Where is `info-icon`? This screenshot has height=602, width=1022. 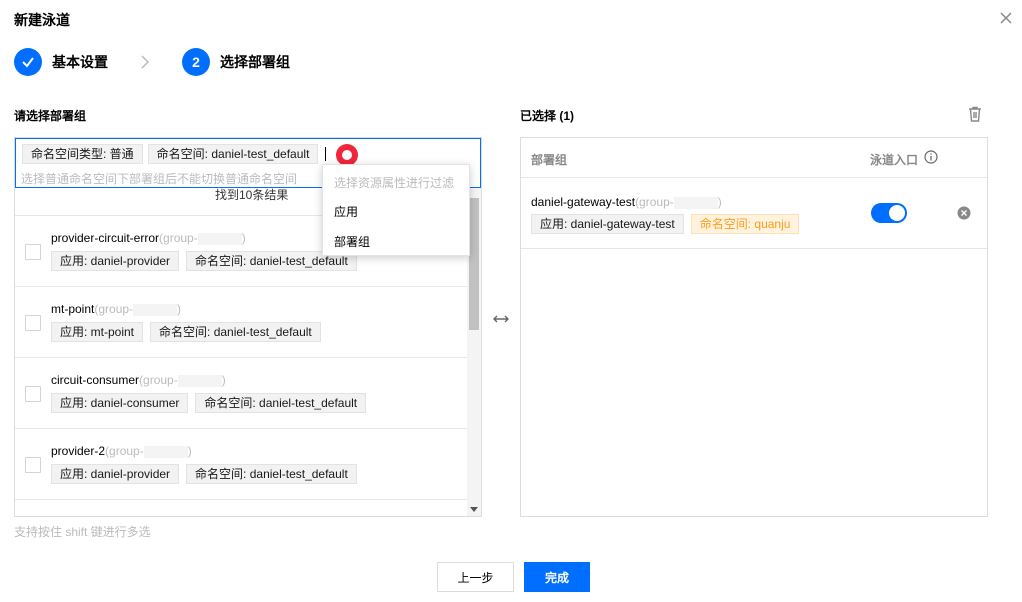 info-icon is located at coordinates (931, 157).